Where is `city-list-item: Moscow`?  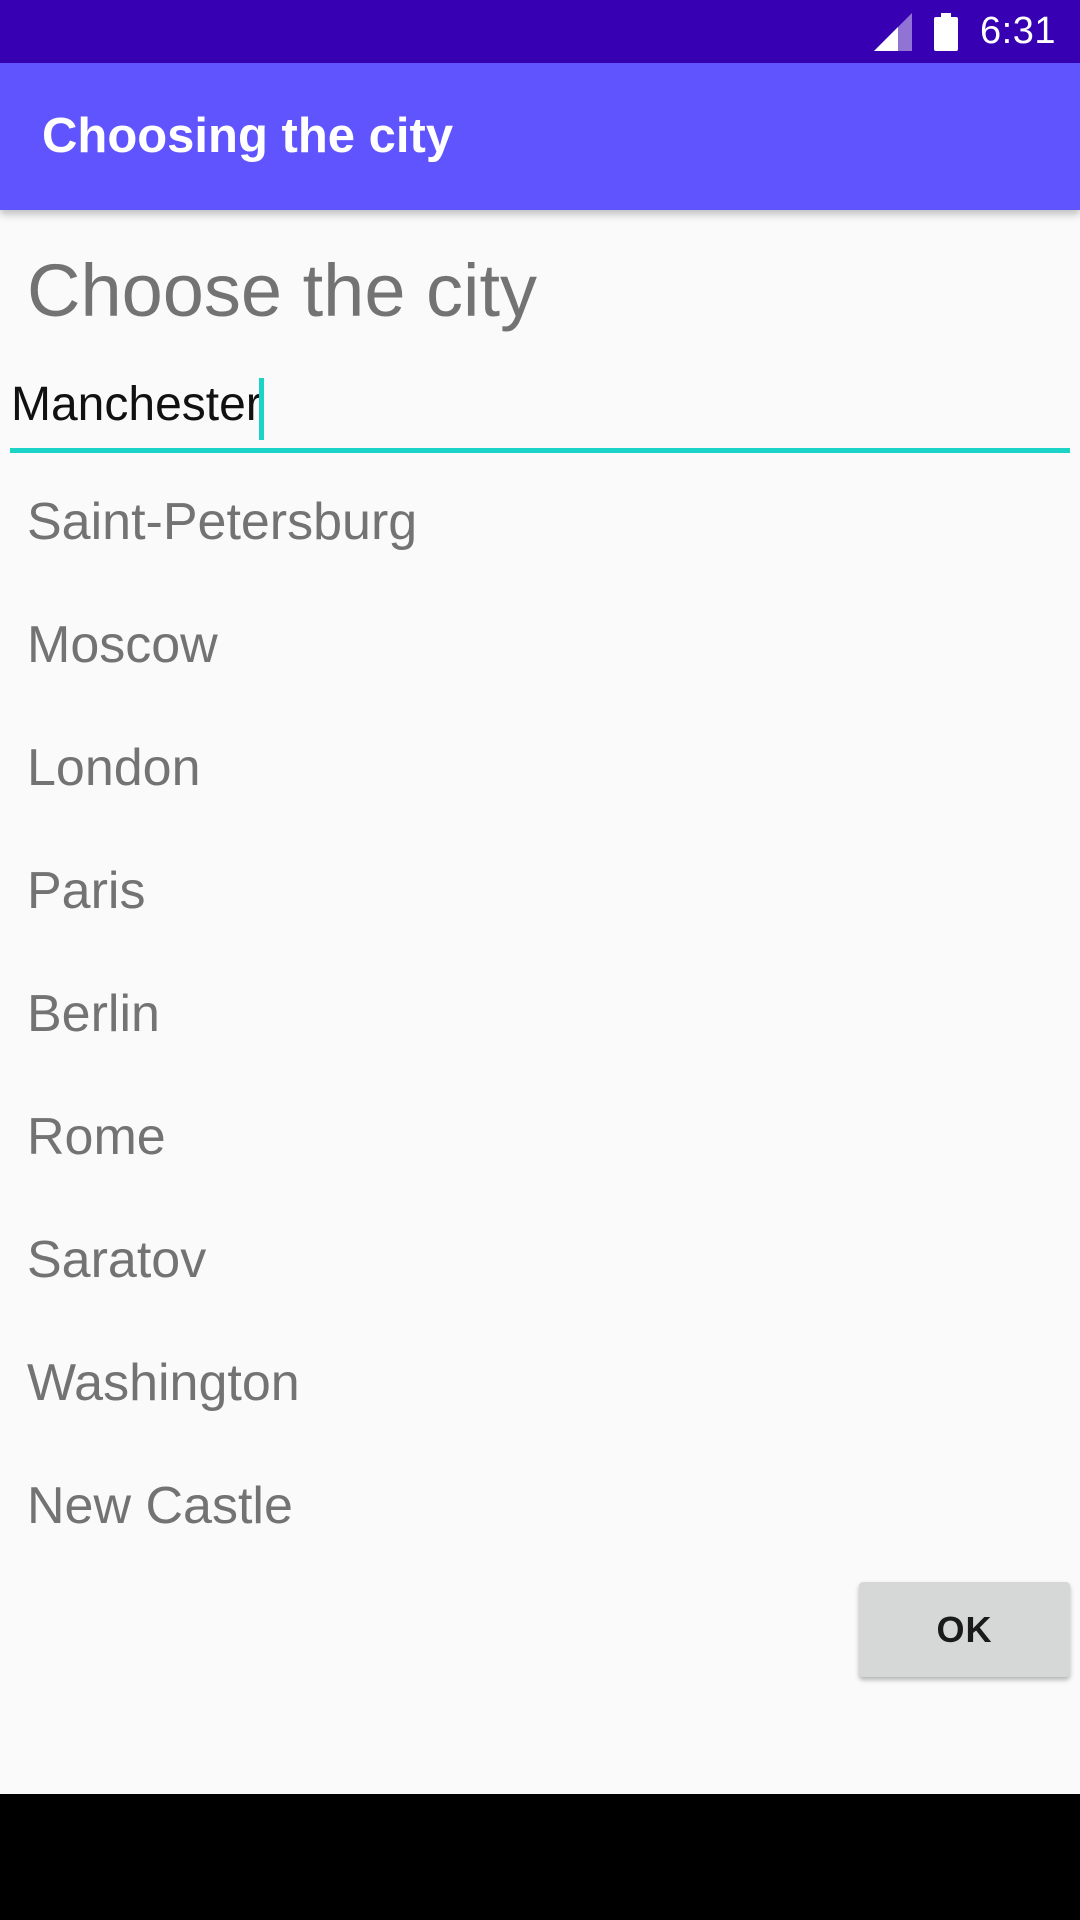
city-list-item: Moscow is located at coordinates (540, 644).